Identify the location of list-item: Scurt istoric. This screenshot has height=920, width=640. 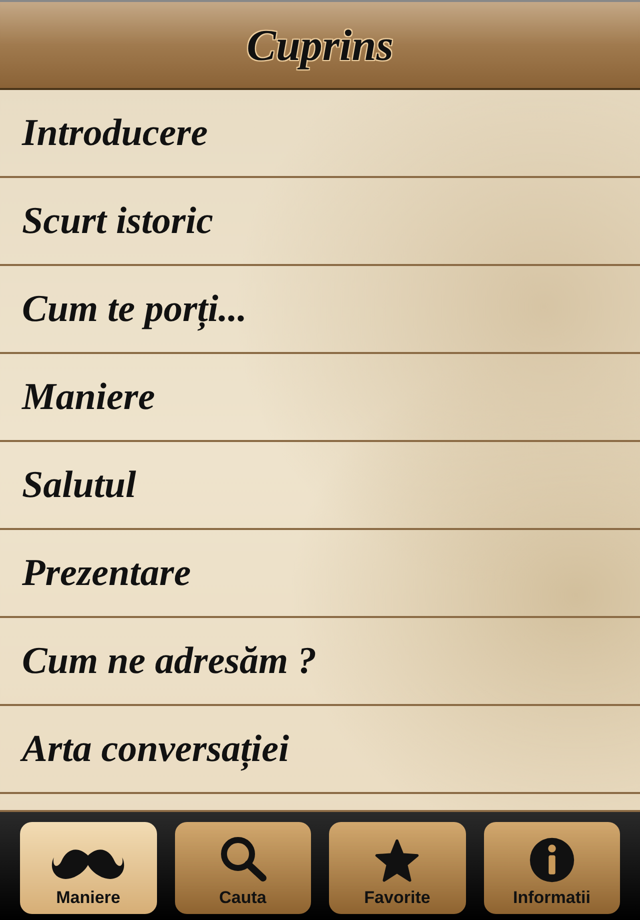
(320, 222).